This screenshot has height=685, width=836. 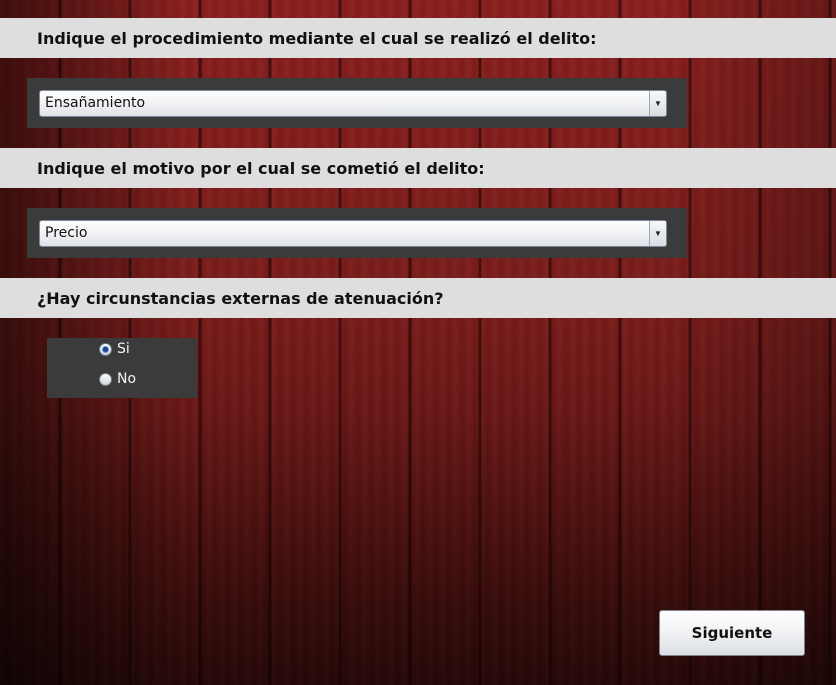 I want to click on radio-button-unchecked-icon, so click(x=105, y=379).